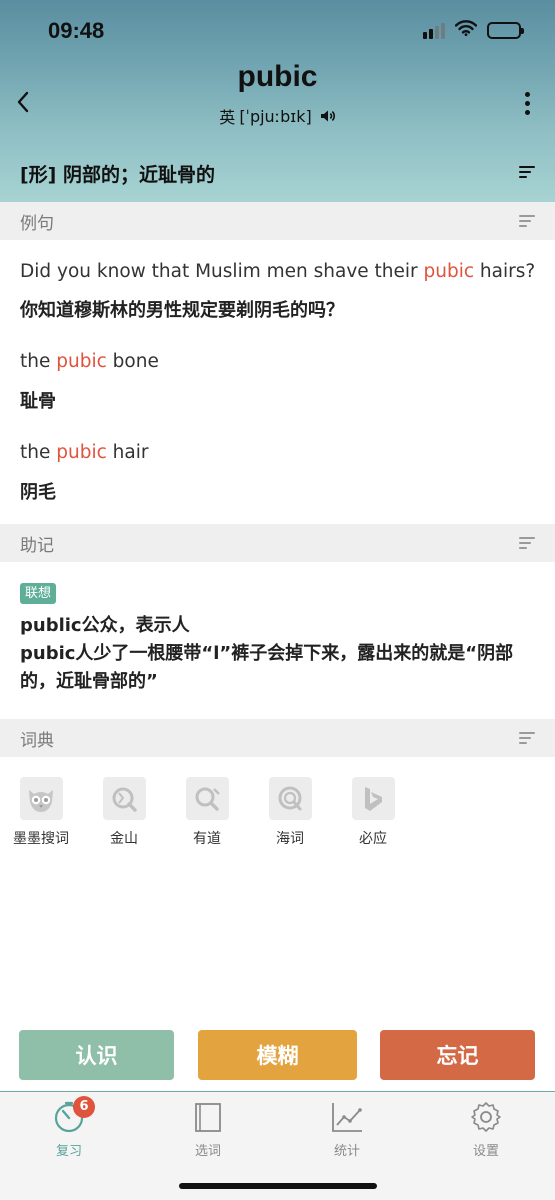 The width and height of the screenshot is (555, 1200). What do you see at coordinates (505, 30) in the screenshot?
I see `battery-icon` at bounding box center [505, 30].